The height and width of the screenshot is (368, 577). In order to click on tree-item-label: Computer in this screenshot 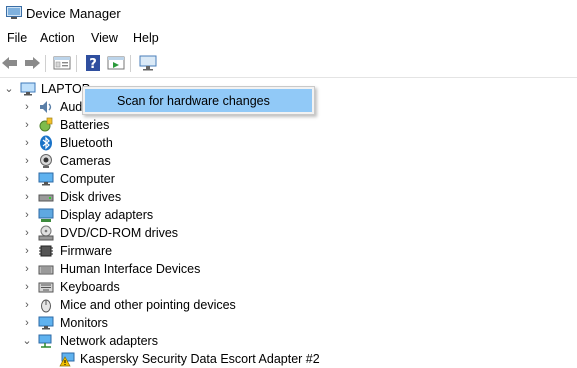, I will do `click(87, 179)`.